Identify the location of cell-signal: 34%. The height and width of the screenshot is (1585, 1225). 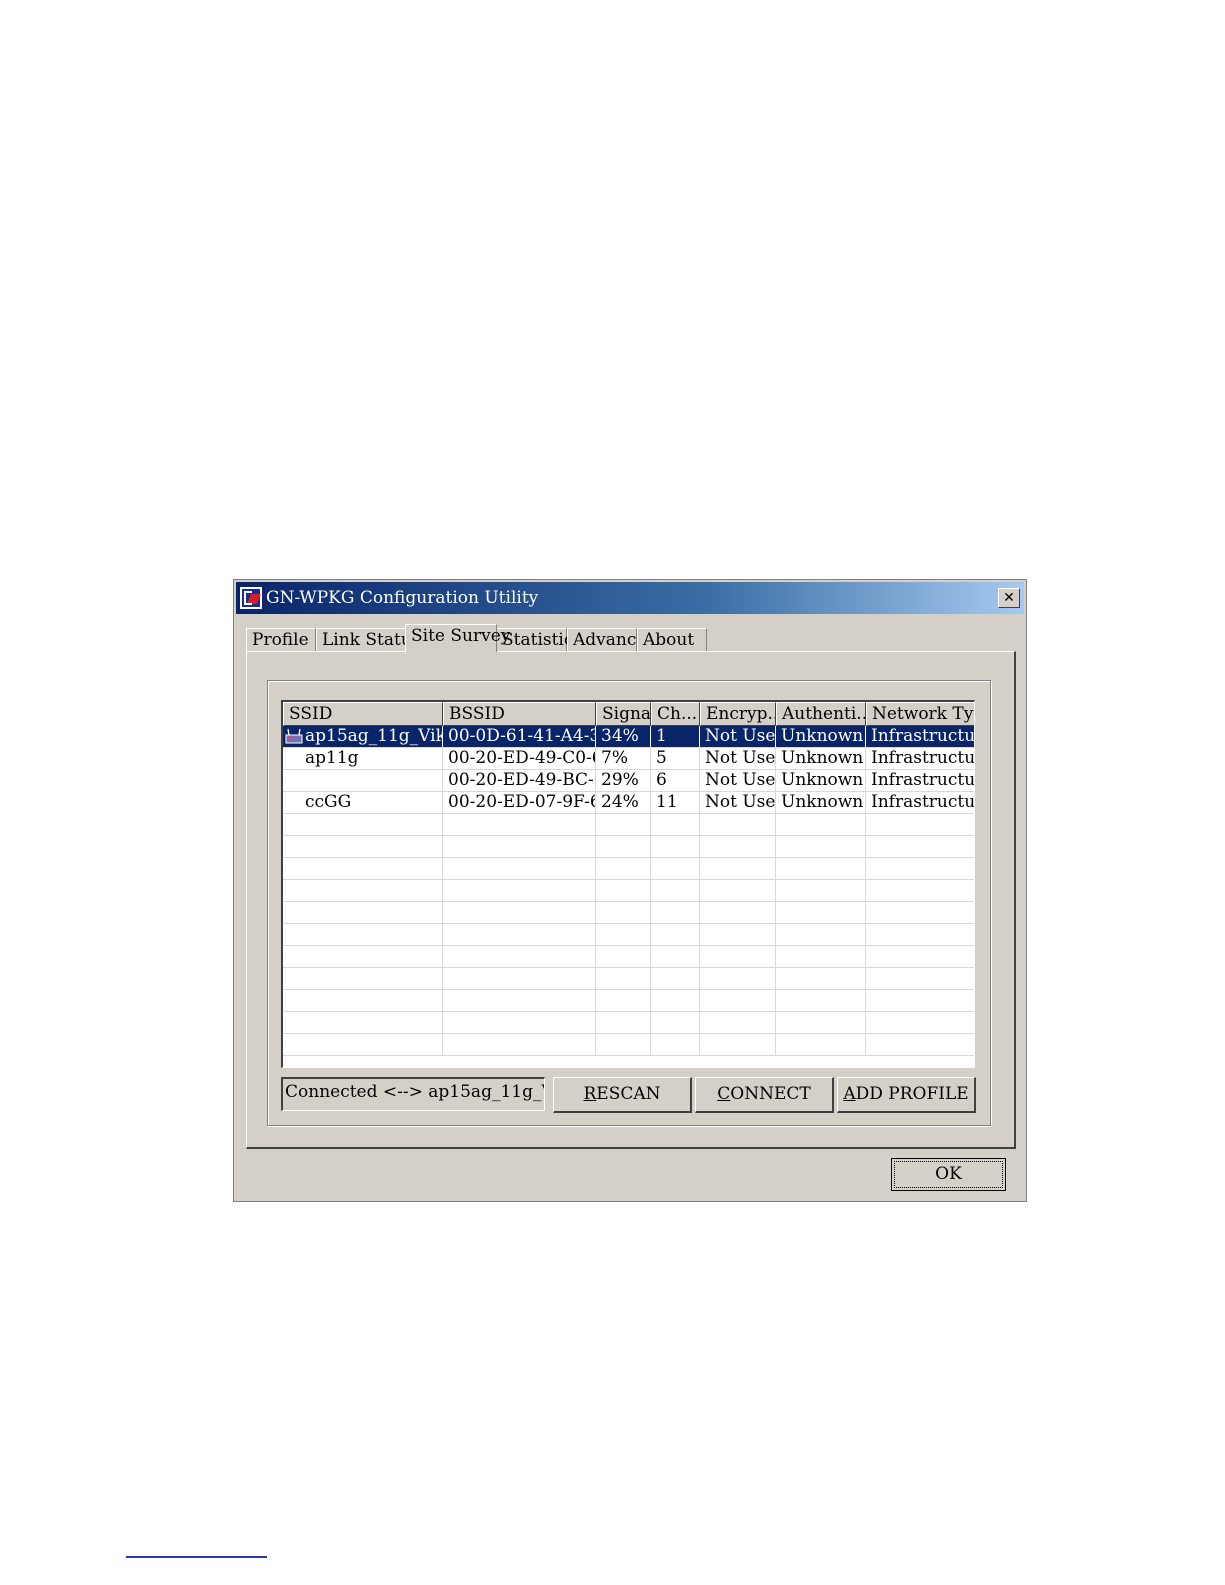
(623, 736).